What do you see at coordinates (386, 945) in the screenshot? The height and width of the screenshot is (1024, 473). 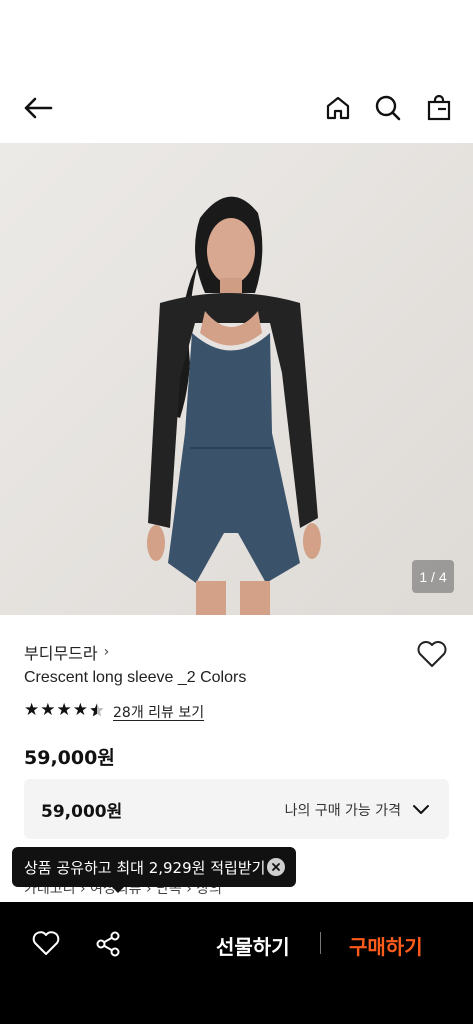 I see `buy-button: 구매하기` at bounding box center [386, 945].